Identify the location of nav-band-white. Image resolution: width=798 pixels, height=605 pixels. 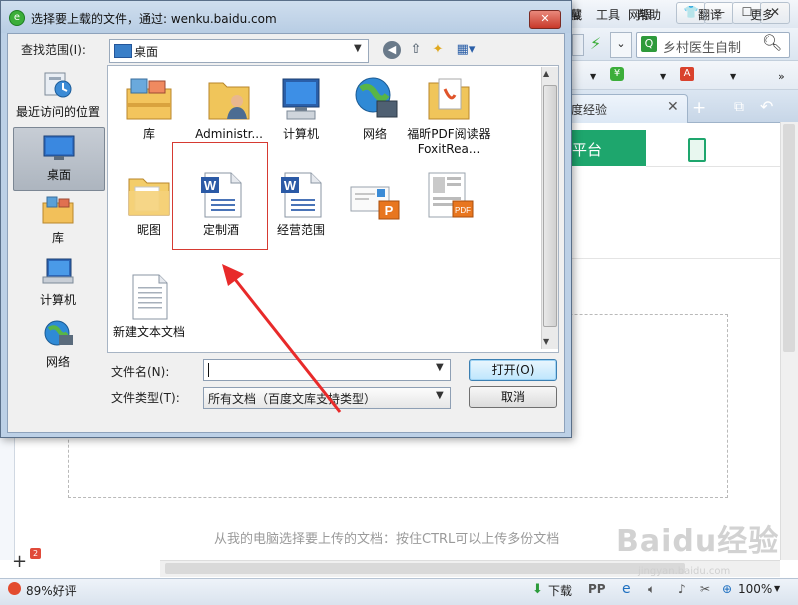
(713, 148).